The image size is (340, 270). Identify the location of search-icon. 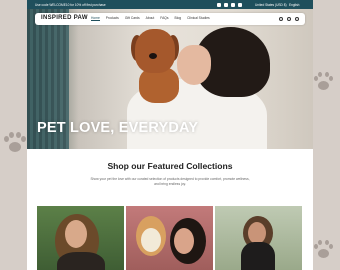
(281, 18).